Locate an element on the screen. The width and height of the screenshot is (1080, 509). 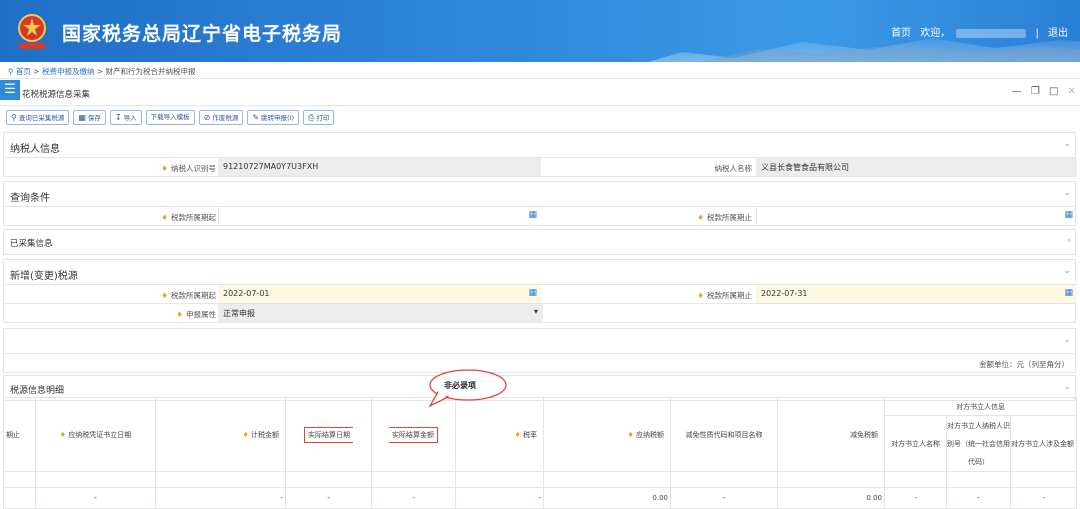
col-header: 实际结算日期 is located at coordinates (328, 434).